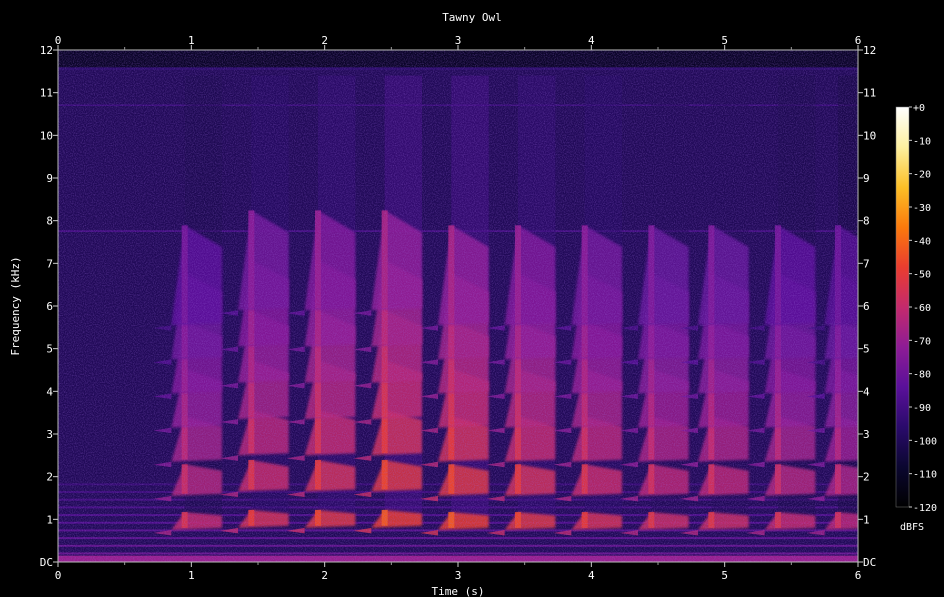 The image size is (944, 597). What do you see at coordinates (858, 40) in the screenshot?
I see `x-tick-label-top: 6` at bounding box center [858, 40].